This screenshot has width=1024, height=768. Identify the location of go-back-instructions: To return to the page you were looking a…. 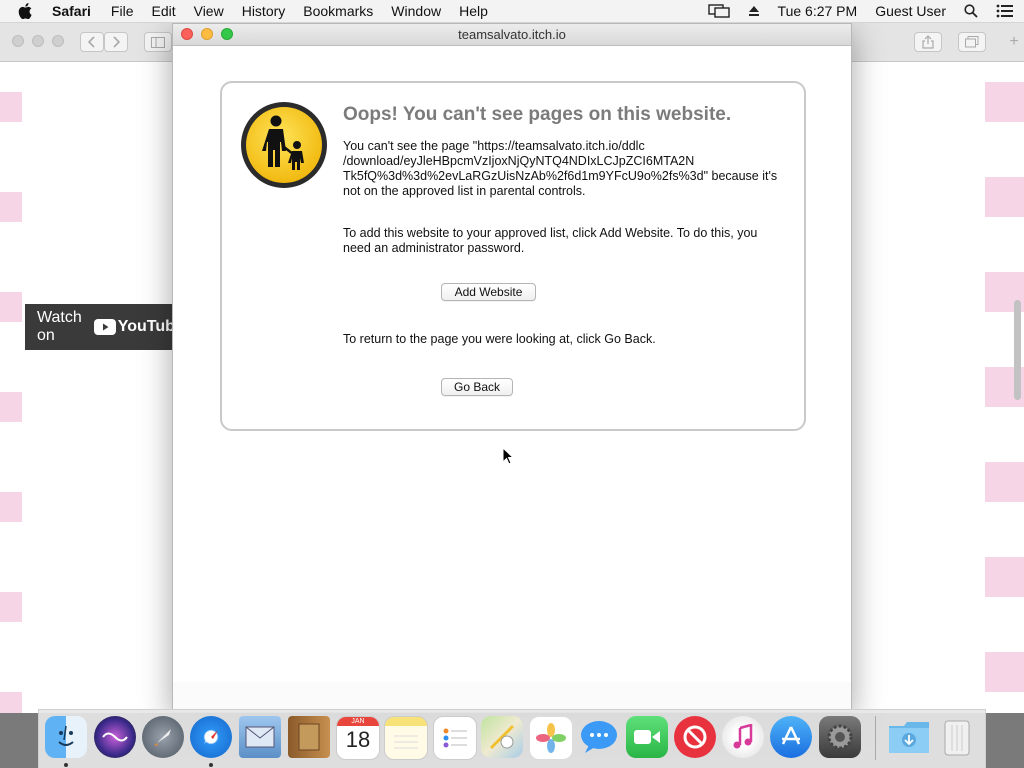
(499, 339).